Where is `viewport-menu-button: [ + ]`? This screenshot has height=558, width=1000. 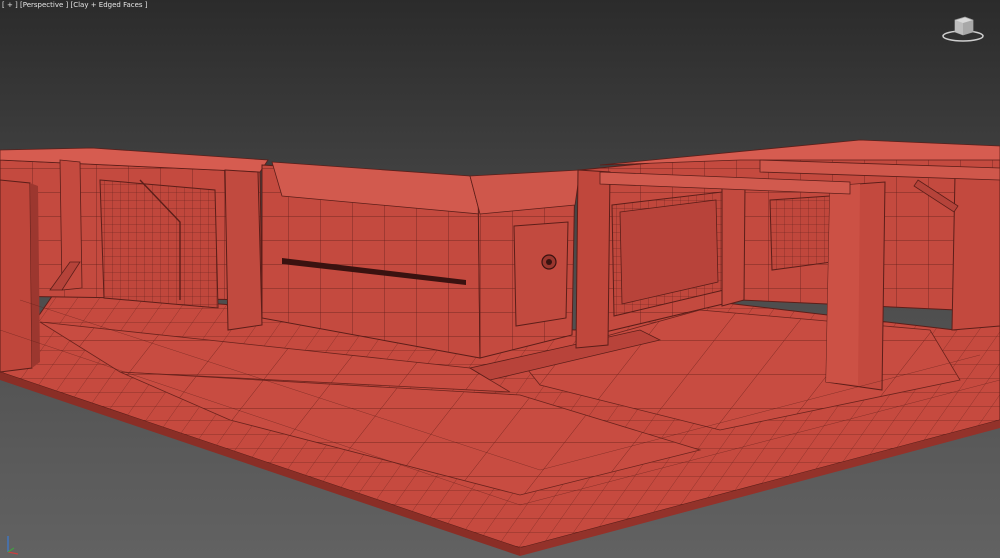 viewport-menu-button: [ + ] is located at coordinates (10, 5).